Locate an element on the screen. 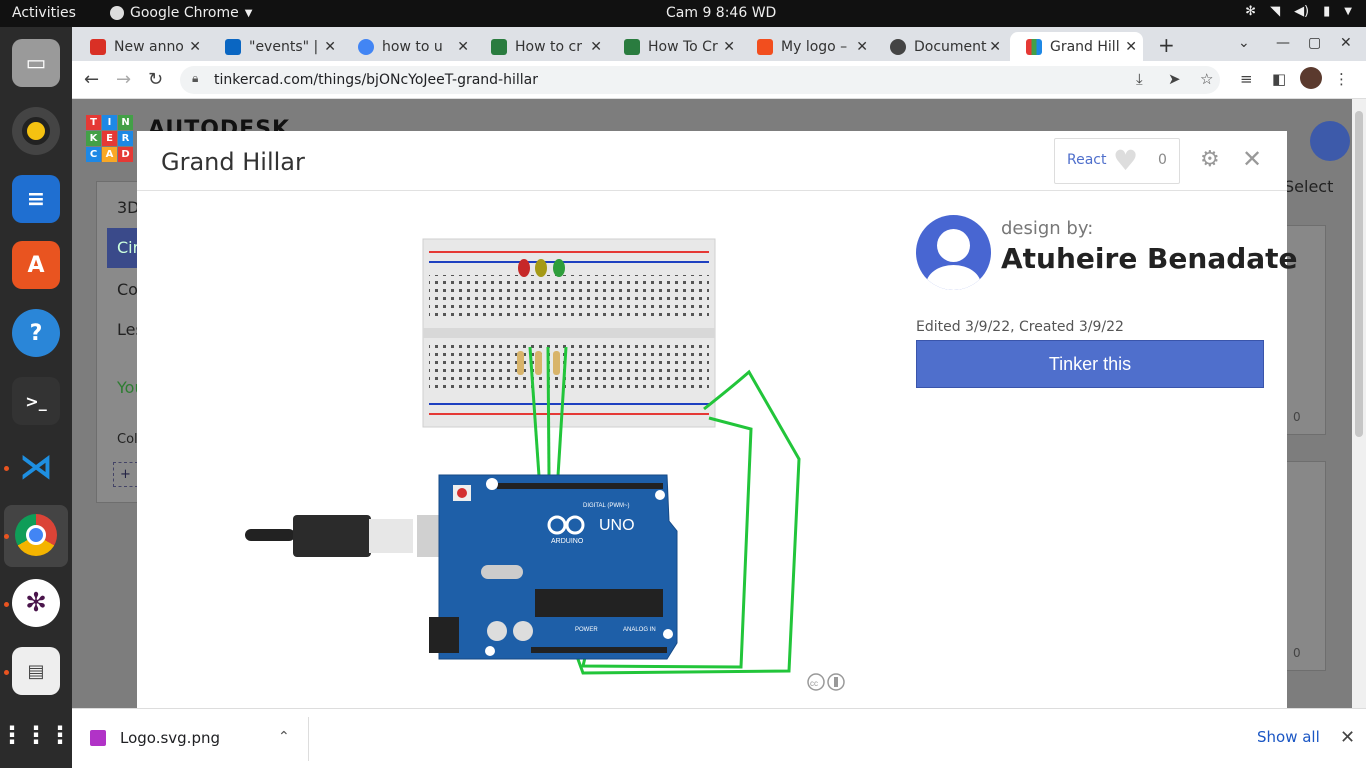 The width and height of the screenshot is (1366, 768). files-icon: ▭ is located at coordinates (36, 63).